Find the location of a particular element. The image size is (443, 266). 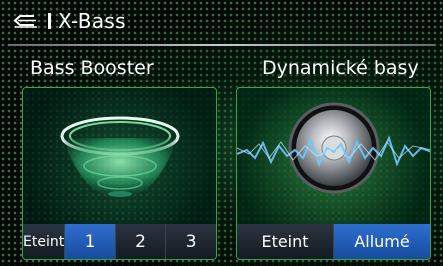

dynamic-bass-title: Dynamické basy is located at coordinates (340, 68).